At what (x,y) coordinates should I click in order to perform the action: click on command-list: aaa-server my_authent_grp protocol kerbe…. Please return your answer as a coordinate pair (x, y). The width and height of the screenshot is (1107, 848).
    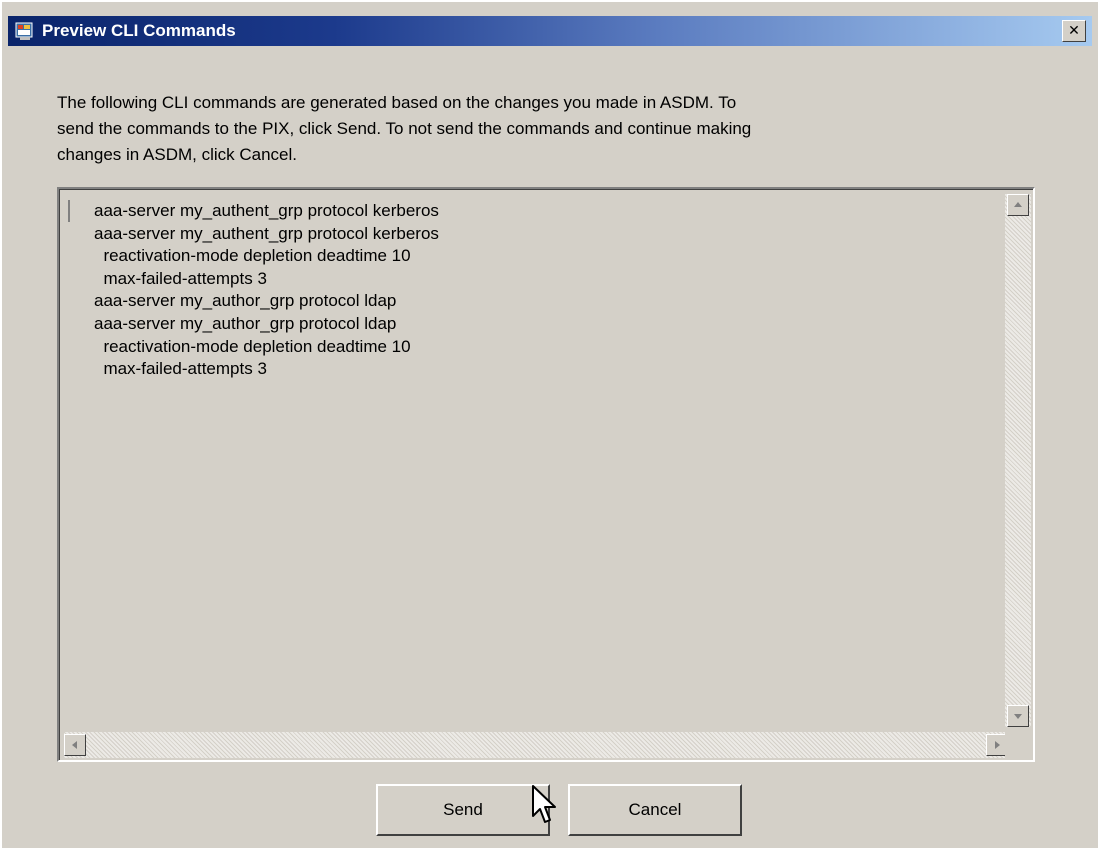
    Looking at the image, I should click on (266, 290).